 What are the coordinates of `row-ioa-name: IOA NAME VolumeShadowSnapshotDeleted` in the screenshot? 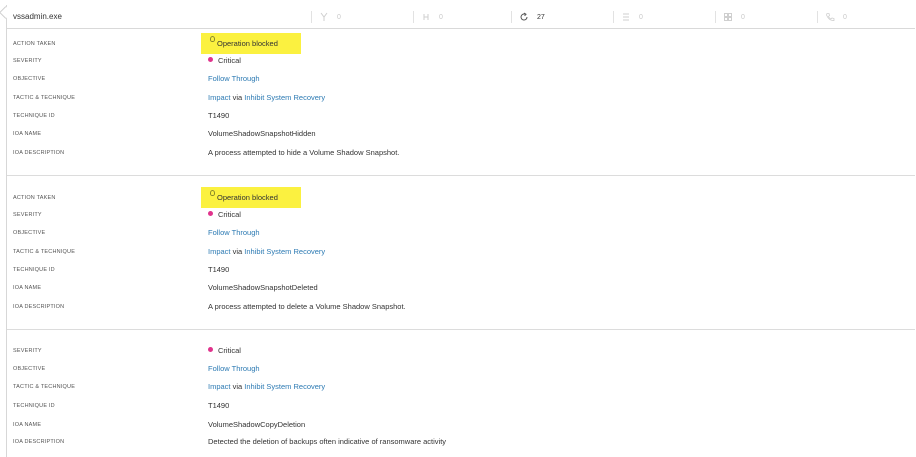 It's located at (461, 289).